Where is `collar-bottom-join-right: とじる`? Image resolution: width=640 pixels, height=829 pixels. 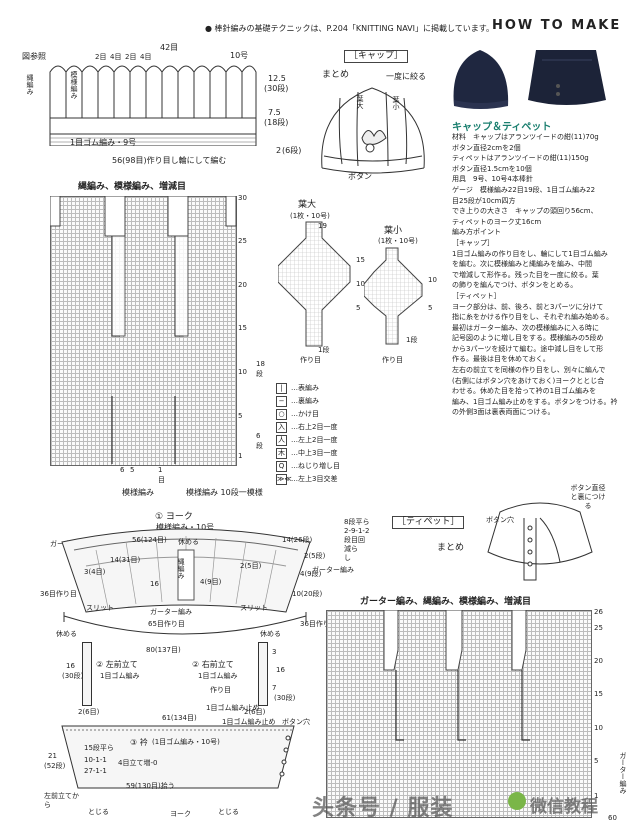
collar-bottom-join-right: とじる is located at coordinates (228, 812).